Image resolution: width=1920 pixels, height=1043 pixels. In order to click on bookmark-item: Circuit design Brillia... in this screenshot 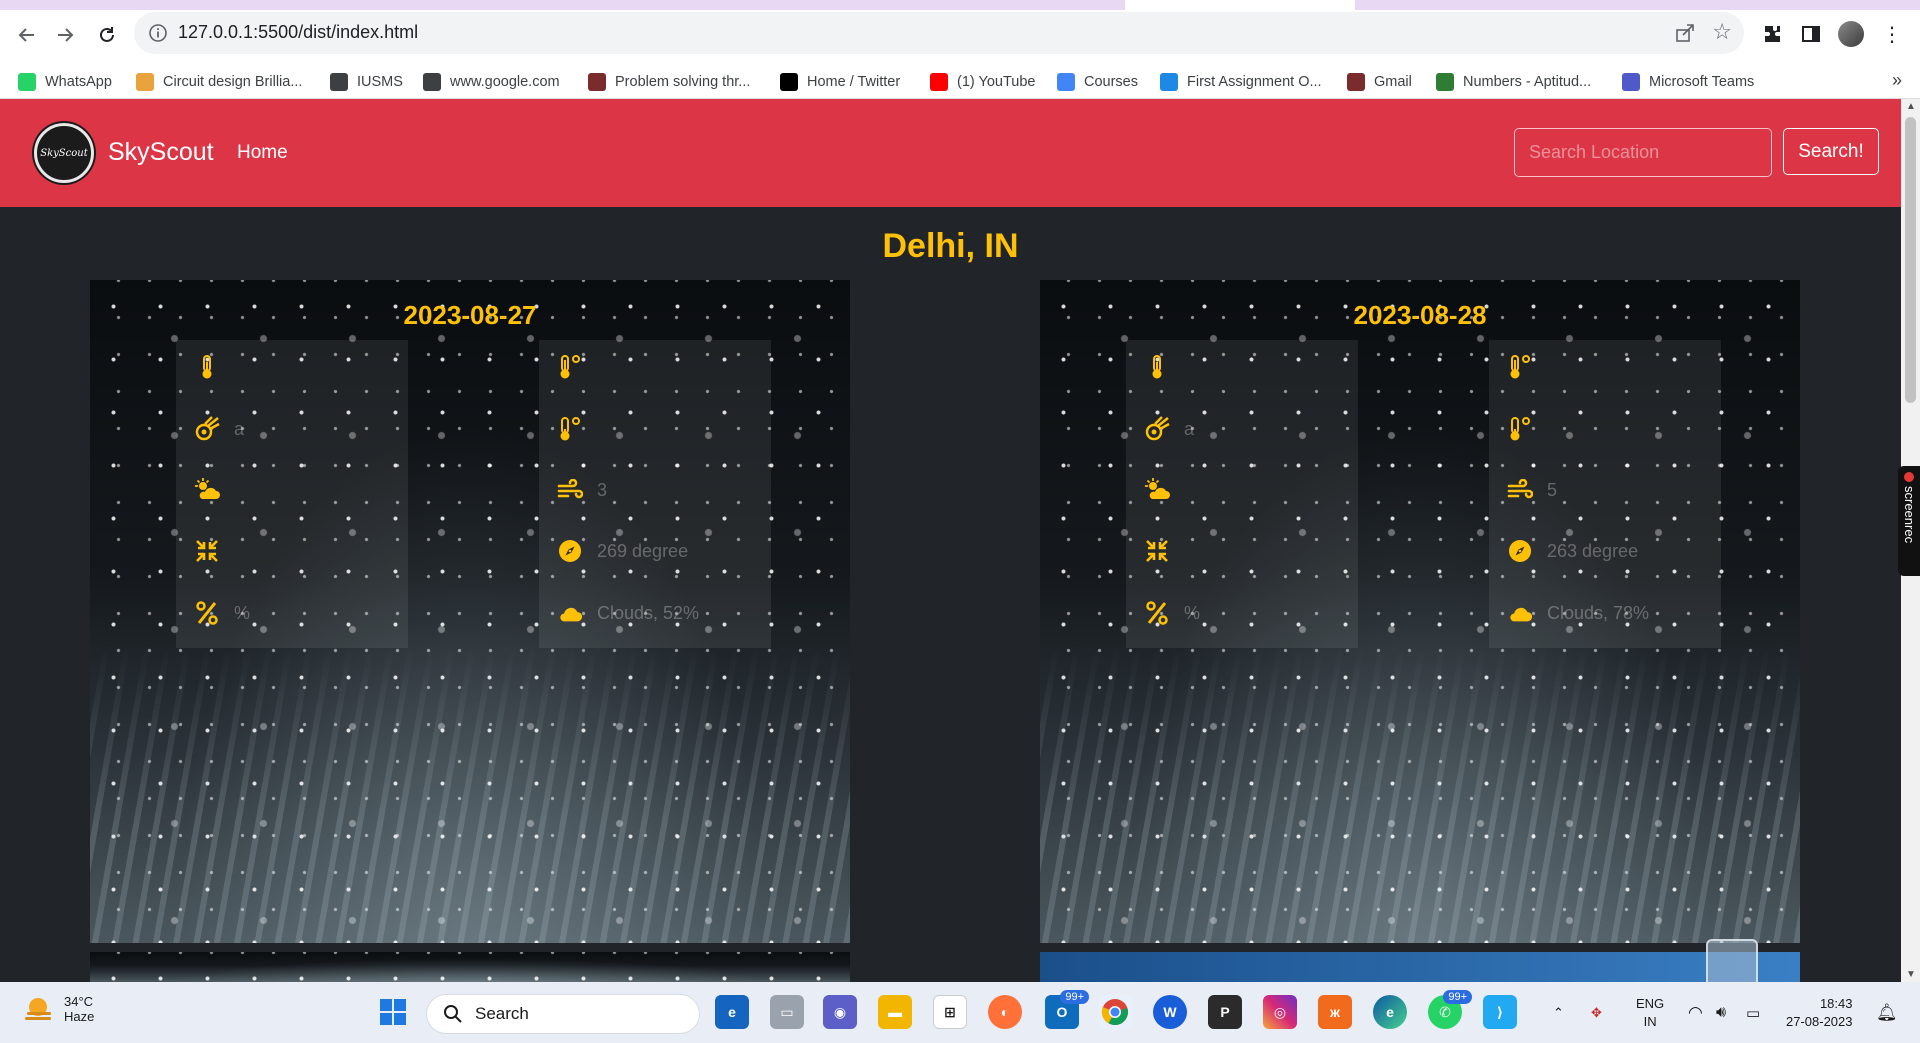, I will do `click(219, 82)`.